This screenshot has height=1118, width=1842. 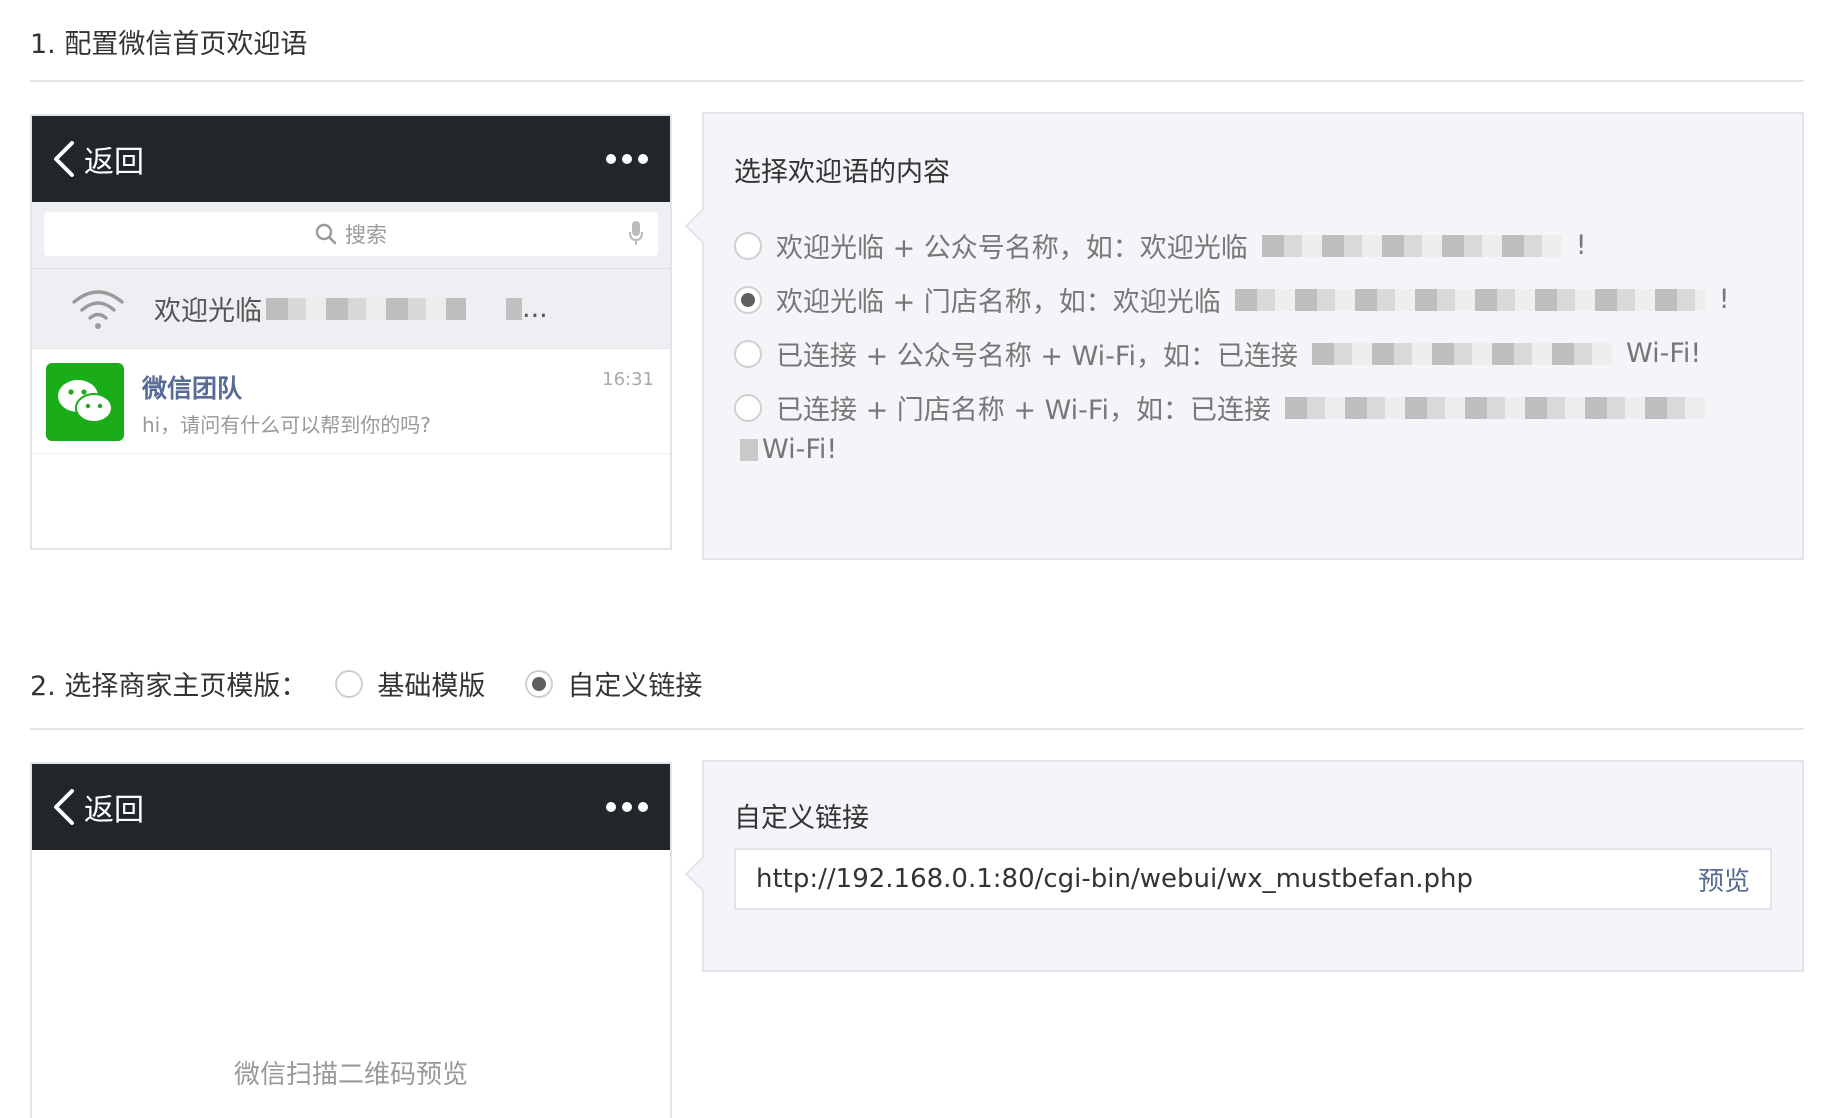 What do you see at coordinates (635, 686) in the screenshot?
I see `template-option-label: 自定义链接` at bounding box center [635, 686].